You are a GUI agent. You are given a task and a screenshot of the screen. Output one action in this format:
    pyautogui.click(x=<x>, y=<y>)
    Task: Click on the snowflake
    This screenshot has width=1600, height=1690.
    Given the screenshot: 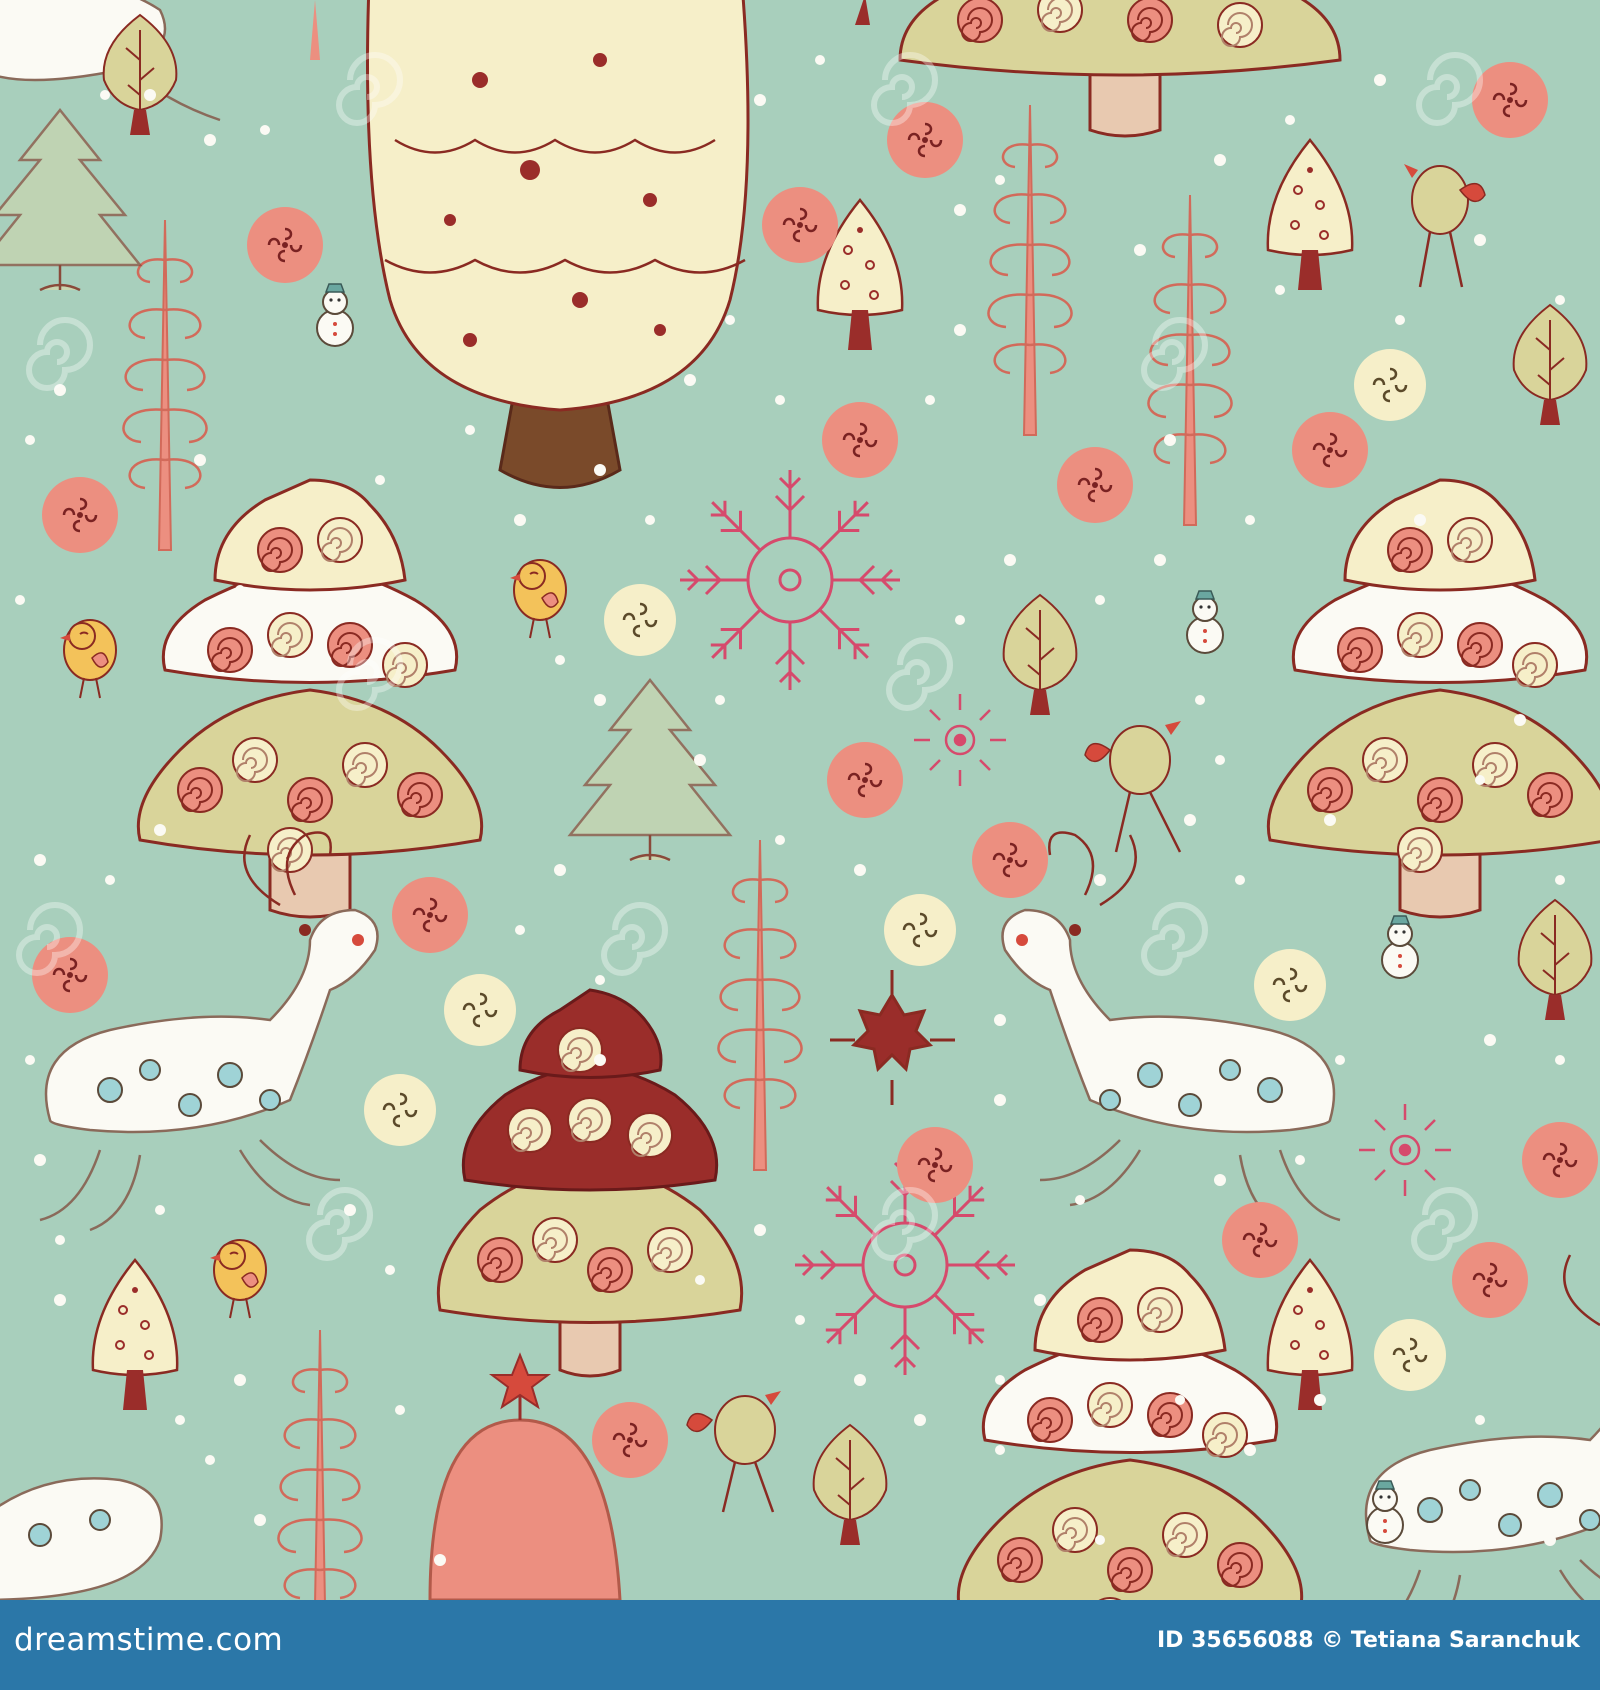 What is the action you would take?
    pyautogui.click(x=790, y=580)
    